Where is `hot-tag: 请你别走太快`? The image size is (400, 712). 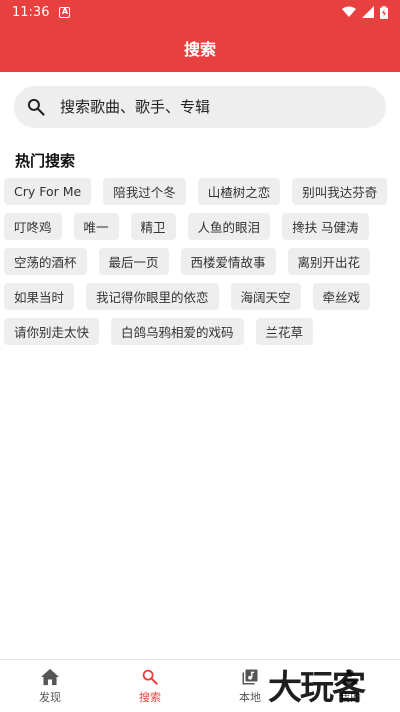
hot-tag: 请你别走太快 is located at coordinates (52, 331).